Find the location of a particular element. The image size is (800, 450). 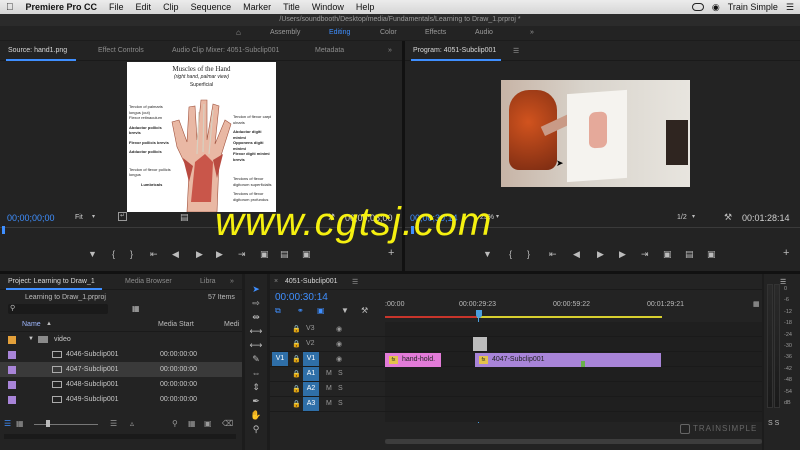

sort-icons-icon: ☰ is located at coordinates (113, 423).